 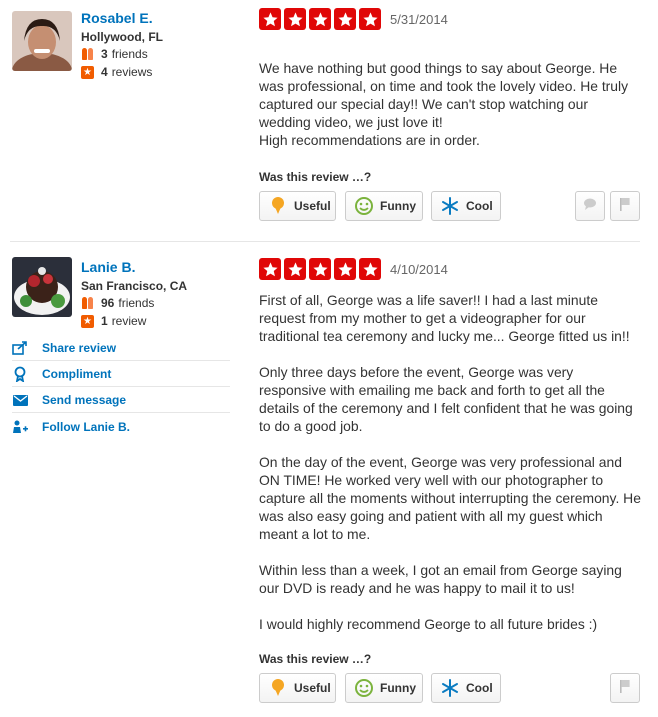 What do you see at coordinates (325, 241) in the screenshot?
I see `review-divider` at bounding box center [325, 241].